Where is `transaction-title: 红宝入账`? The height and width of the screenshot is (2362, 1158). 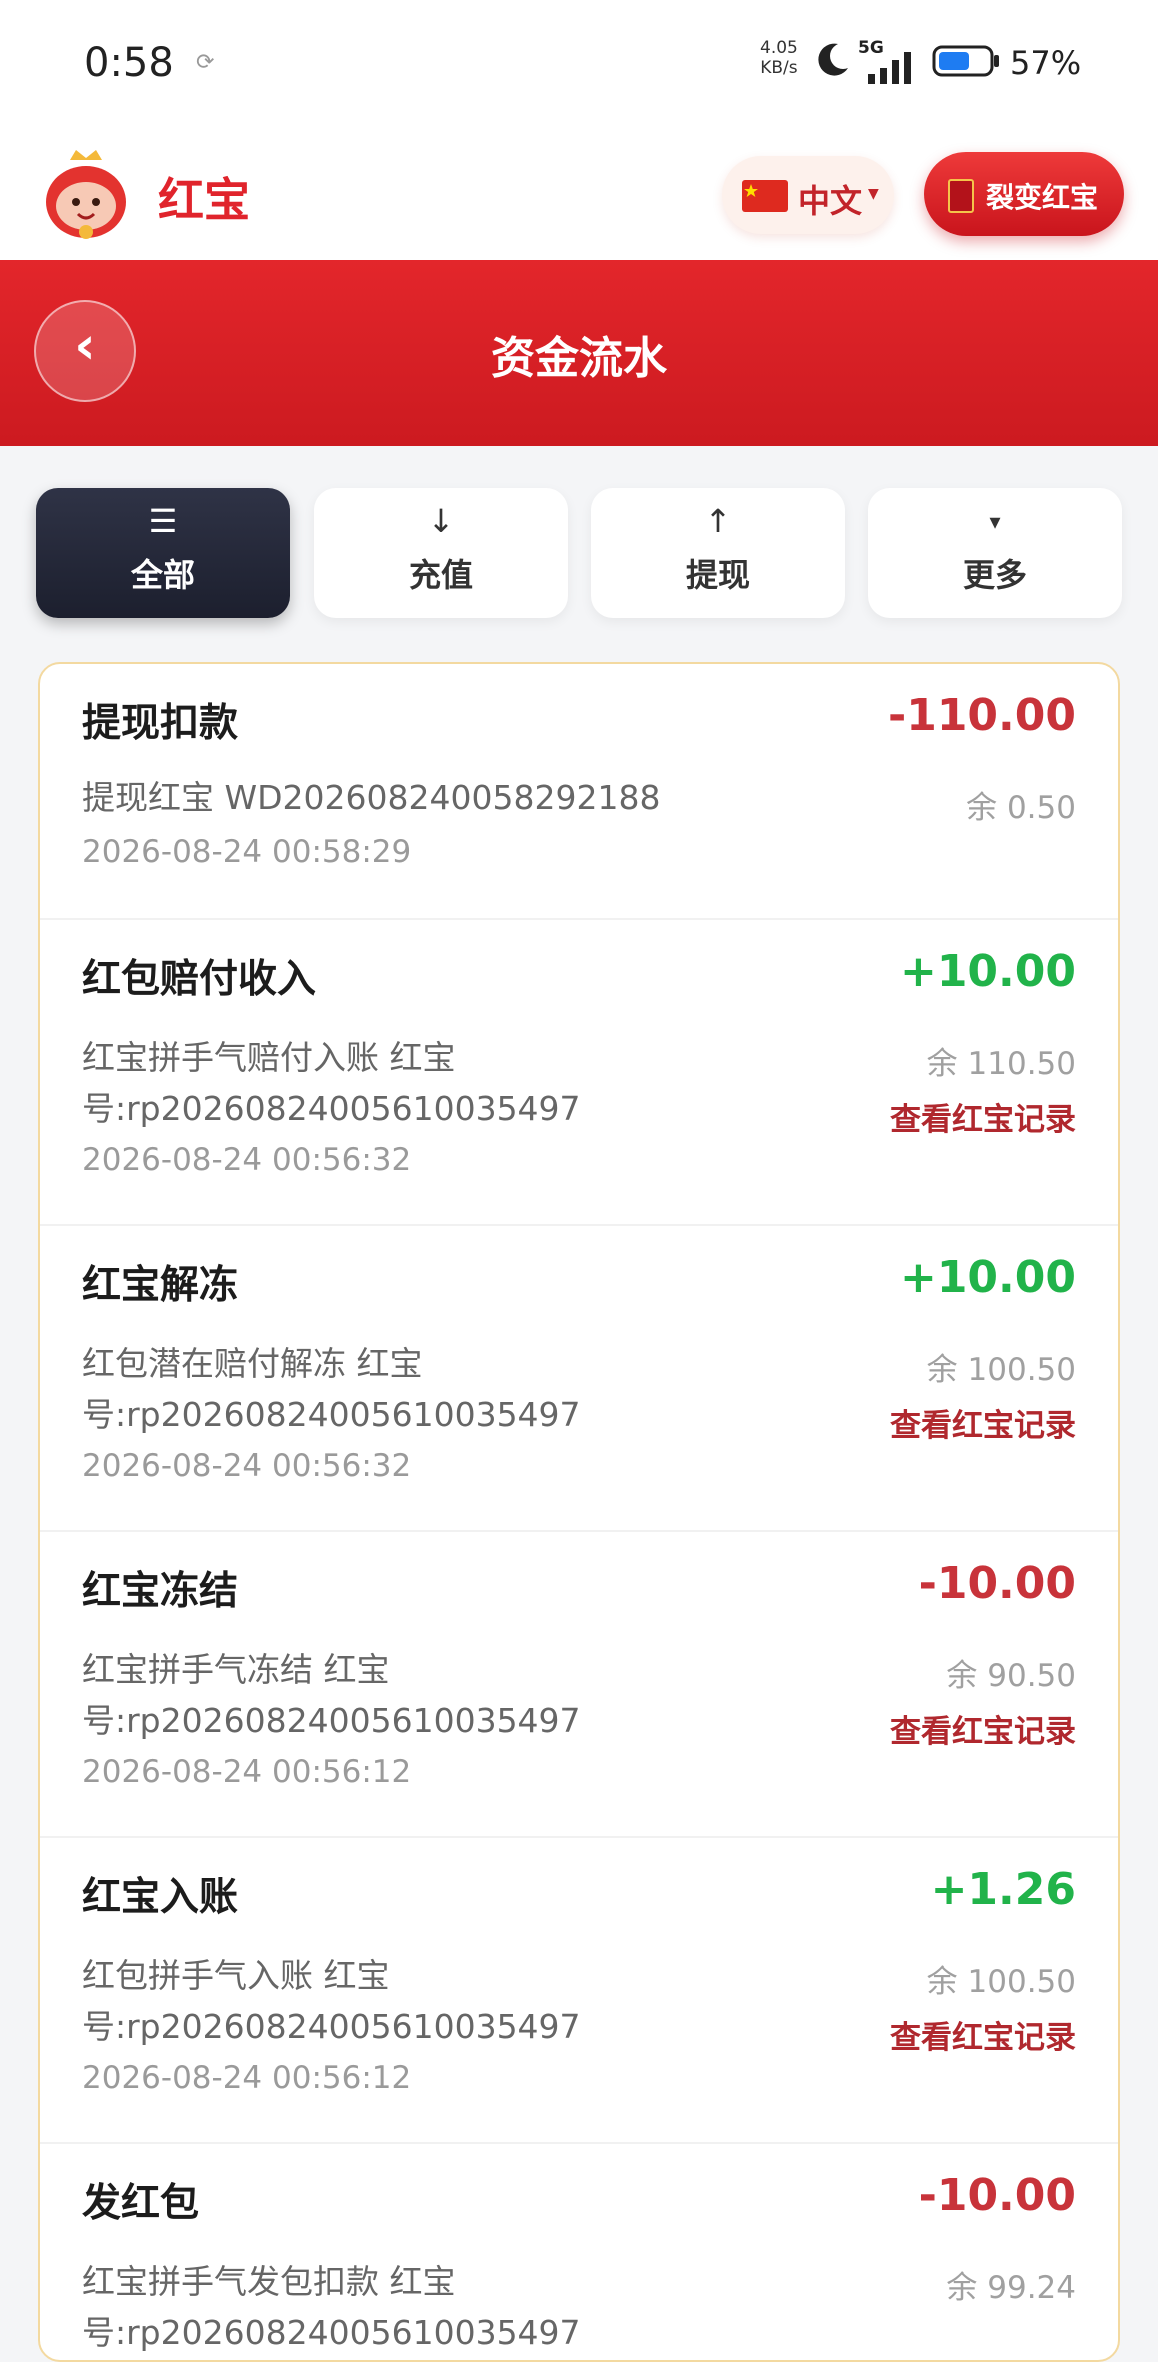
transaction-title: 红宝入账 is located at coordinates (160, 1897).